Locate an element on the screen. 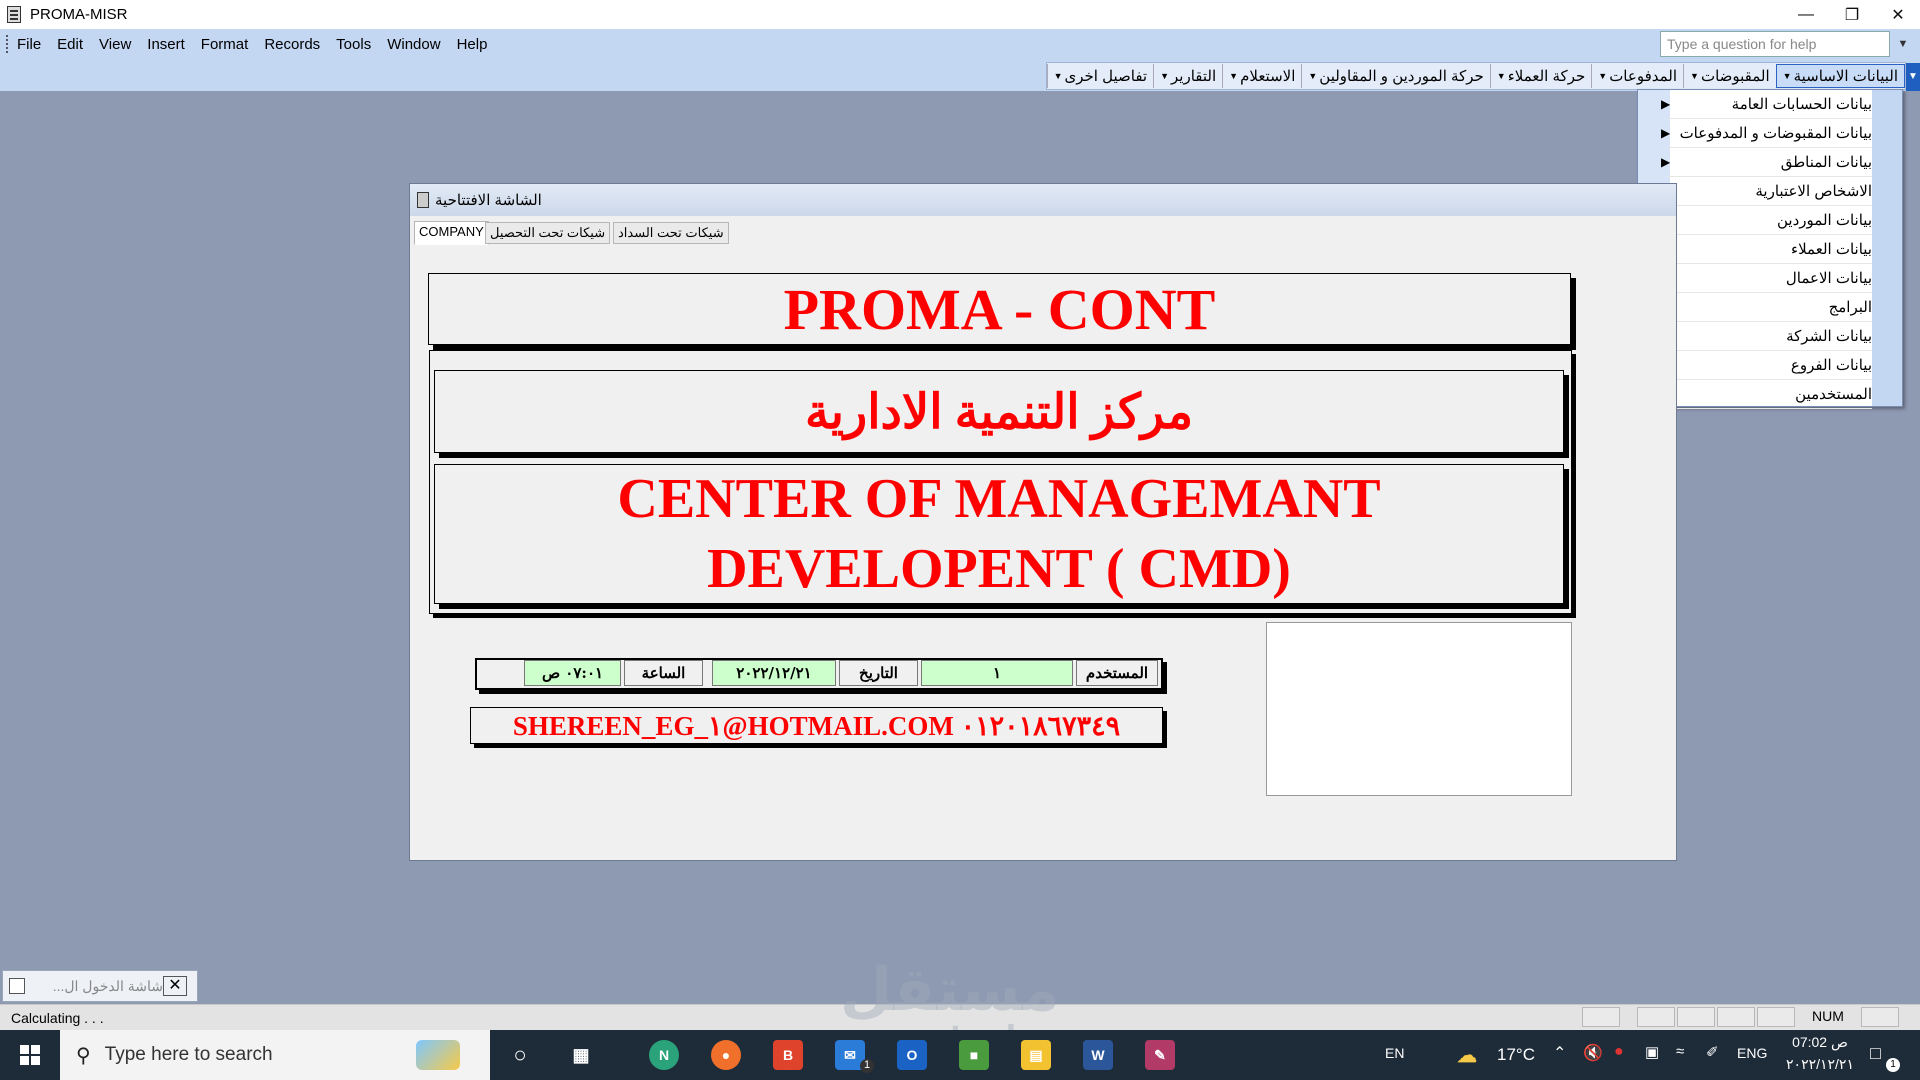 This screenshot has height=1080, width=1920. word-icon: W is located at coordinates (1098, 1055).